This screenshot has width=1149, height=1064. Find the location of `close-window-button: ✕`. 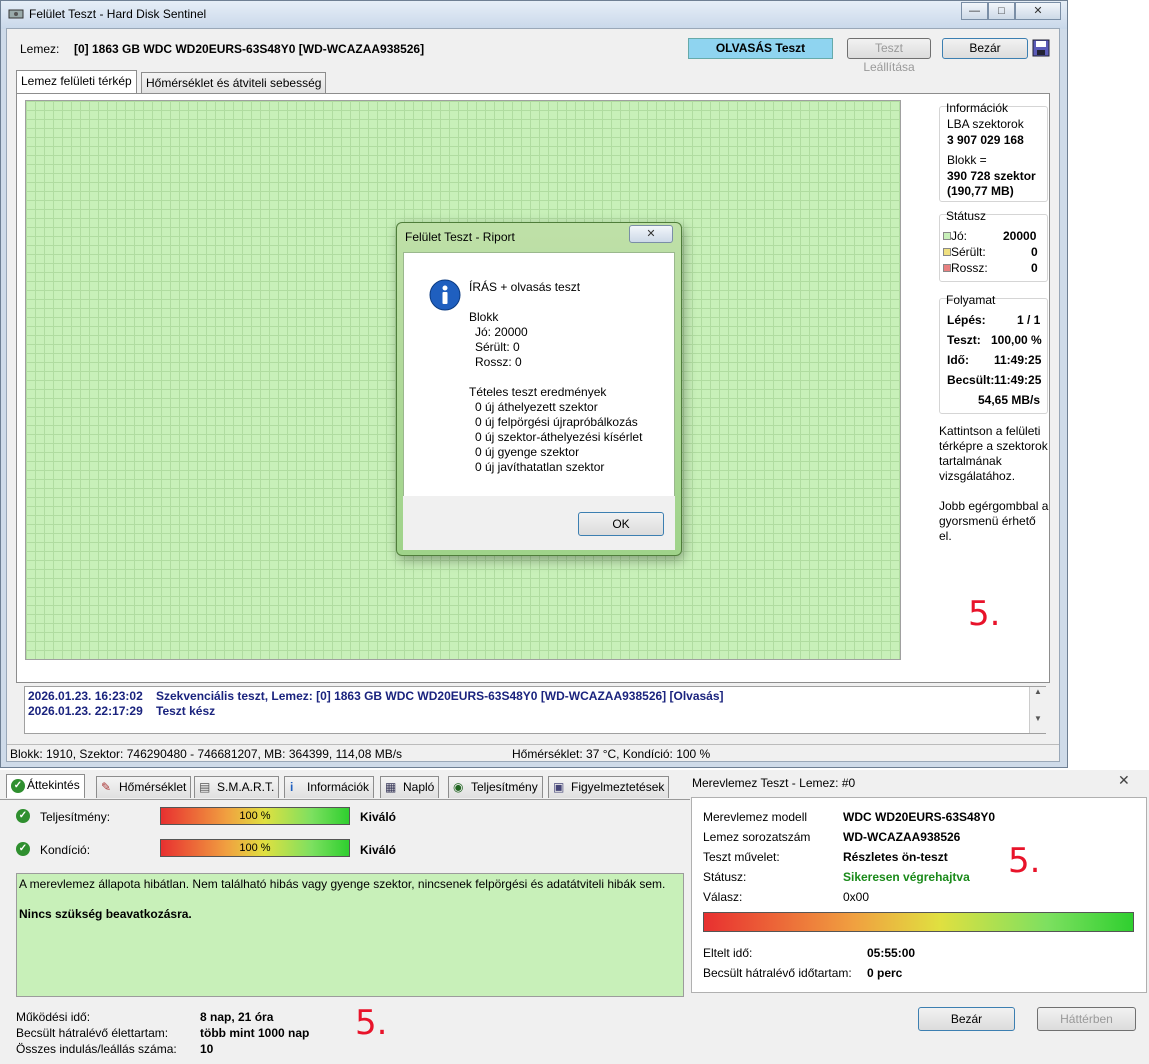

close-window-button: ✕ is located at coordinates (1038, 11).